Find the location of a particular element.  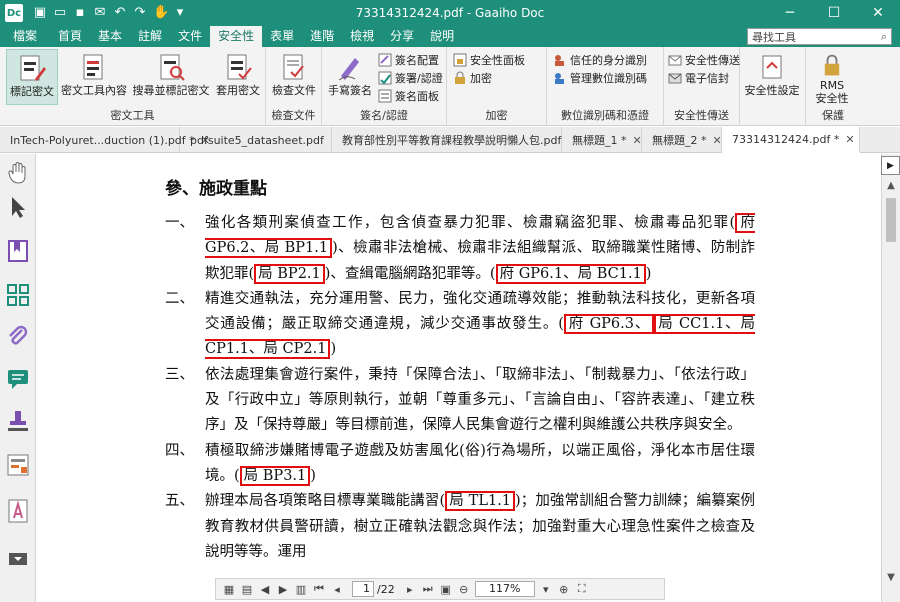

search-icon: ⌕ is located at coordinates (884, 37).